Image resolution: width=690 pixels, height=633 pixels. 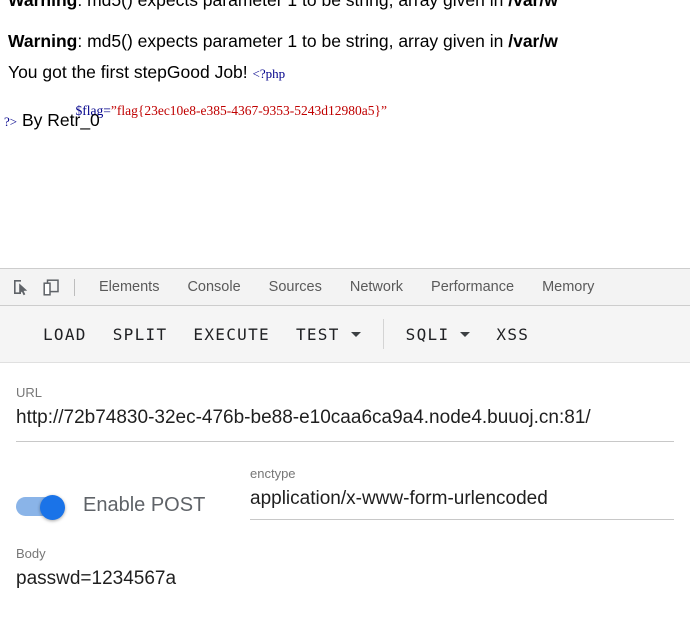 What do you see at coordinates (383, 334) in the screenshot?
I see `hackbar-divider` at bounding box center [383, 334].